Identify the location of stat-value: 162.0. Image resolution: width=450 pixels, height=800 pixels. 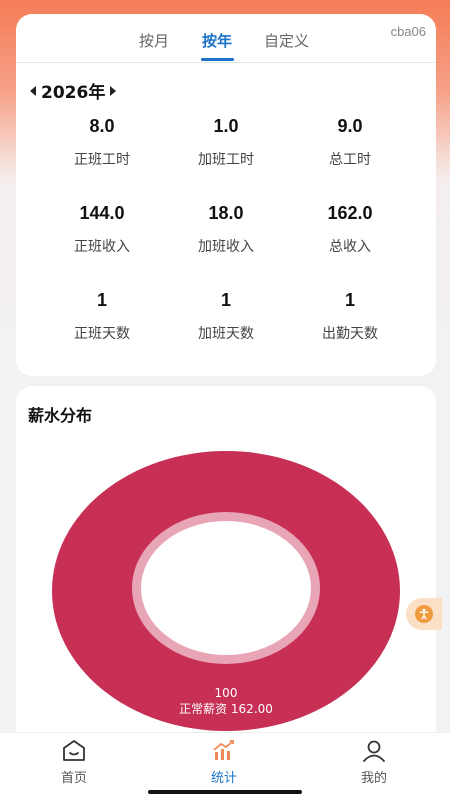
(350, 213).